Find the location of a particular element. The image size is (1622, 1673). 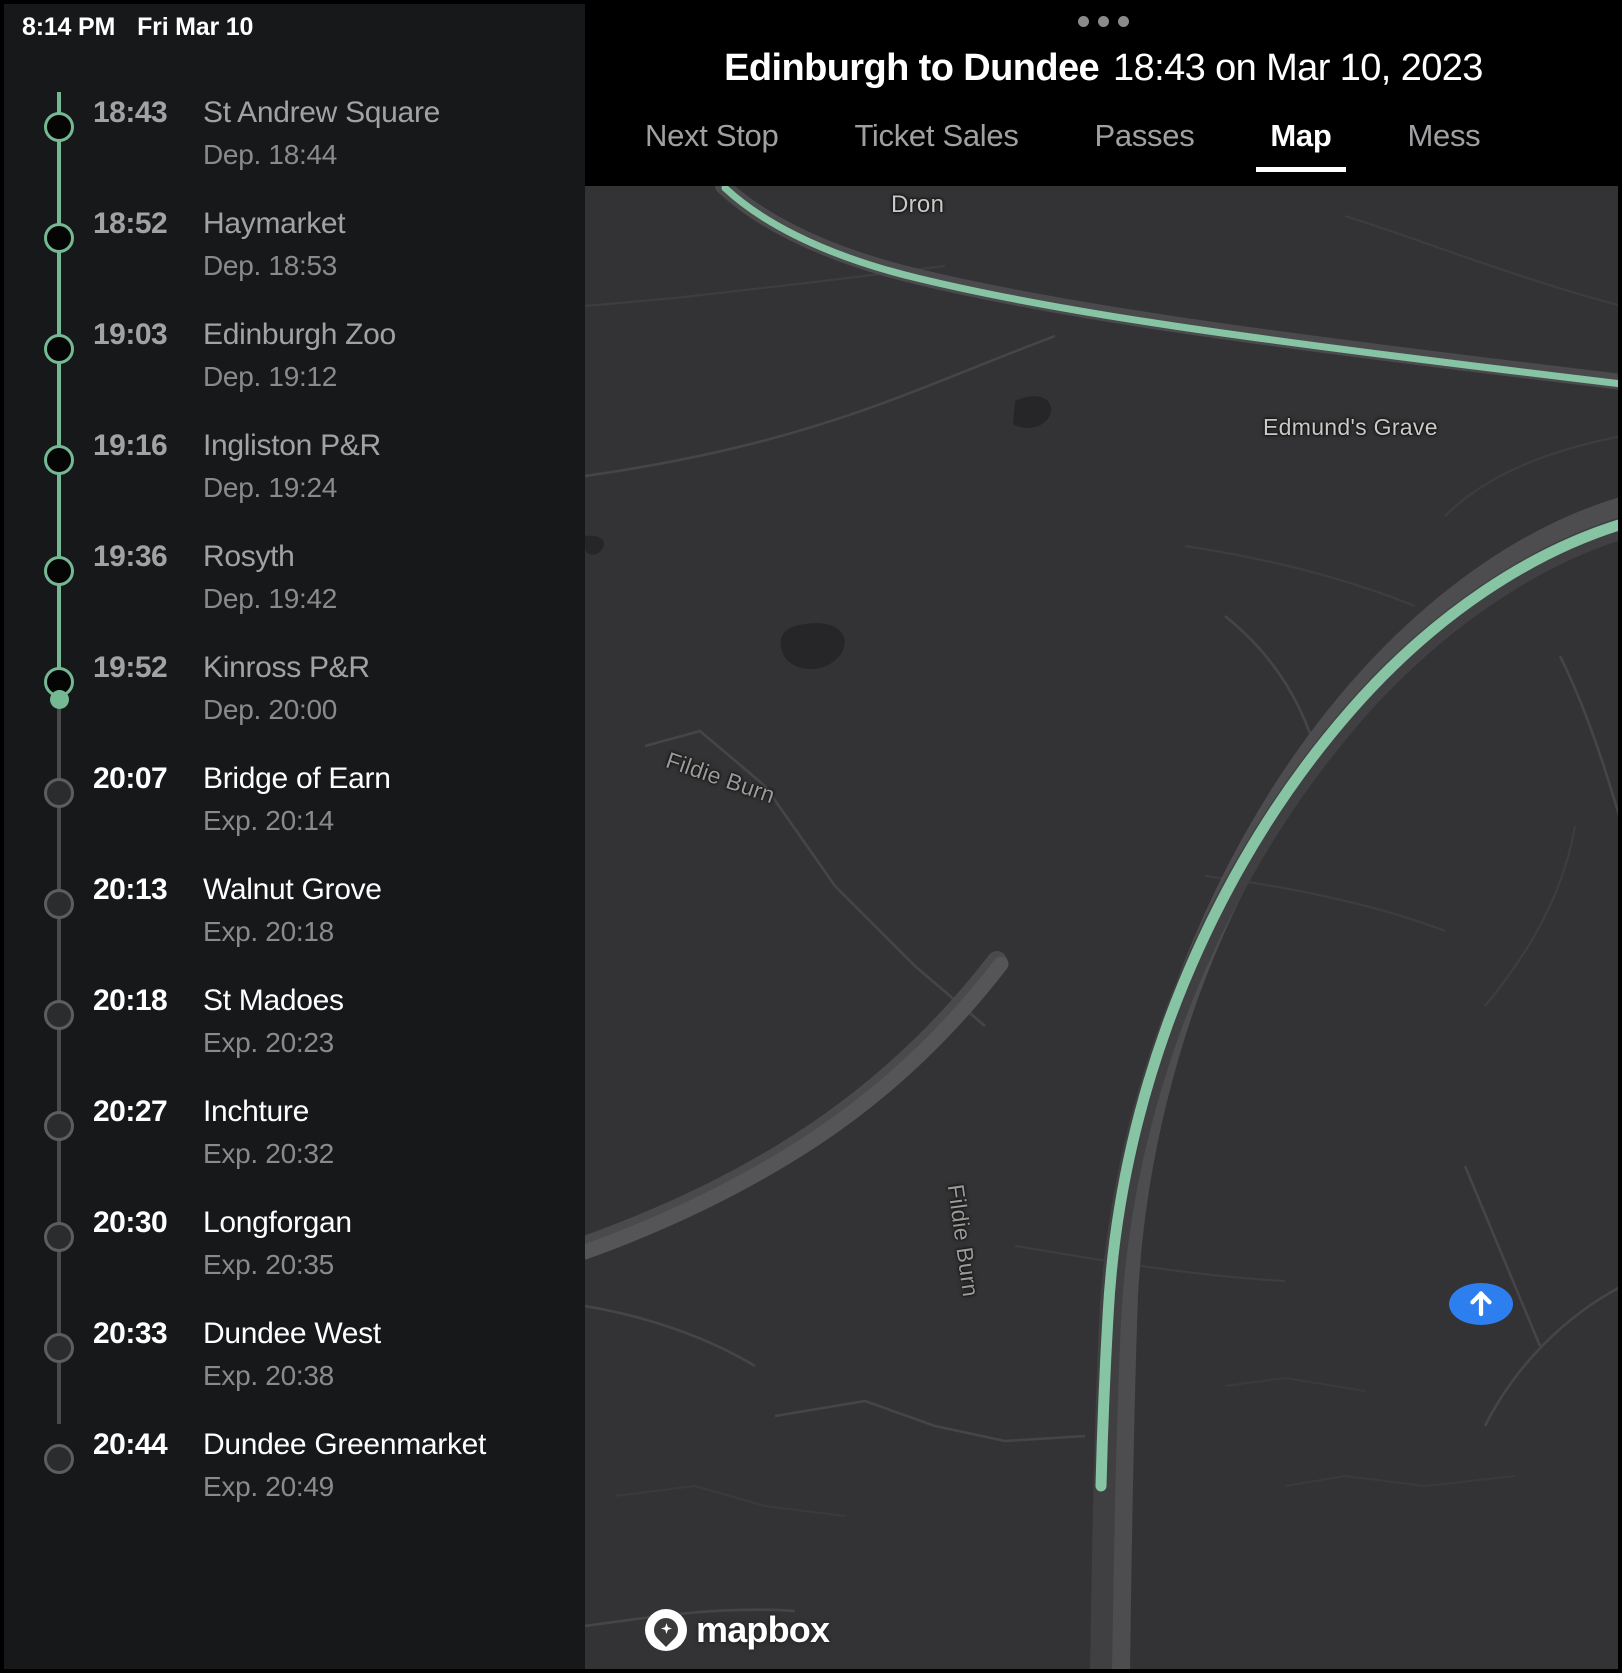

stop-scheduled-time: 20:07 is located at coordinates (130, 778).